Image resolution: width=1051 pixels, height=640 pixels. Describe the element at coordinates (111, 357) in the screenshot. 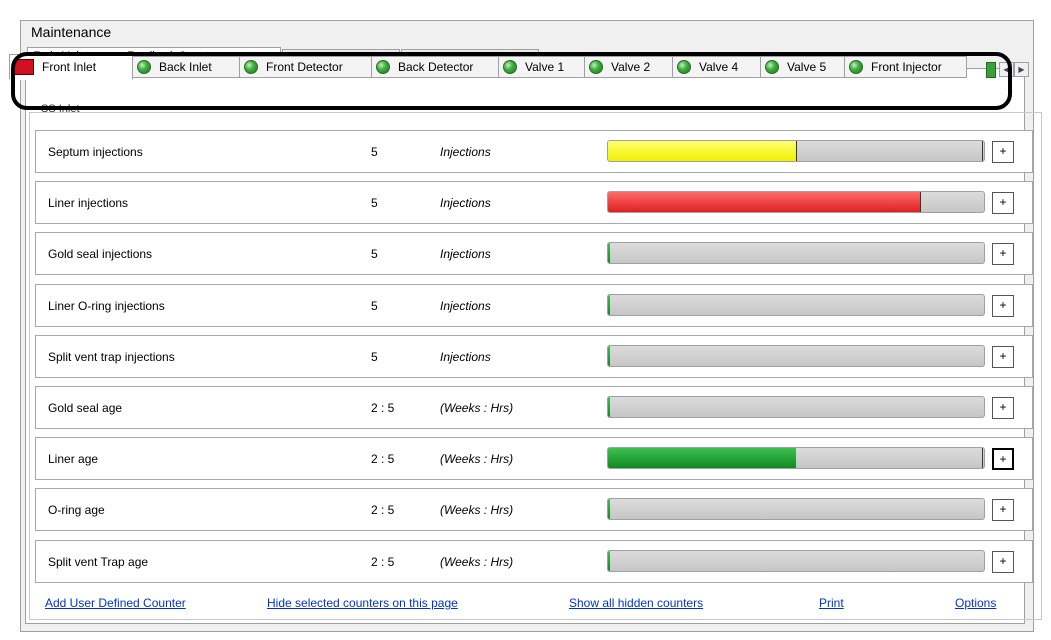

I see `counter-name: Split vent trap injections` at that location.